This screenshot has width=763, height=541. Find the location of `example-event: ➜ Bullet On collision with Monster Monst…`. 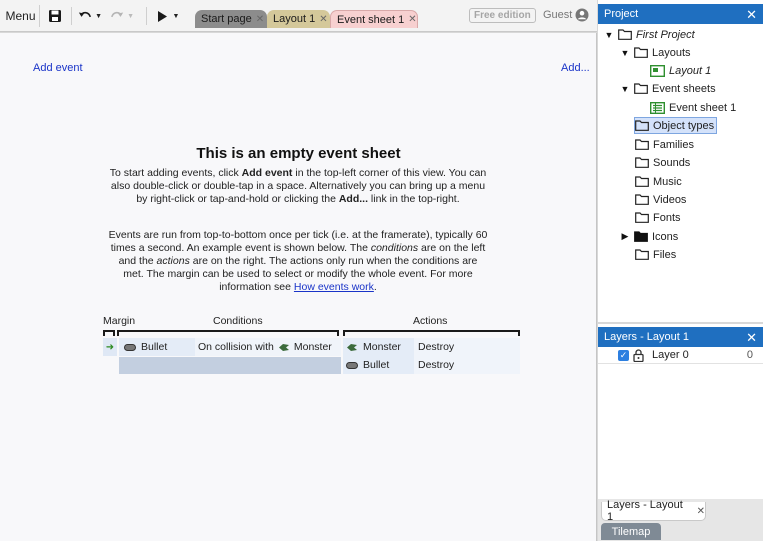

example-event: ➜ Bullet On collision with Monster Monst… is located at coordinates (311, 356).